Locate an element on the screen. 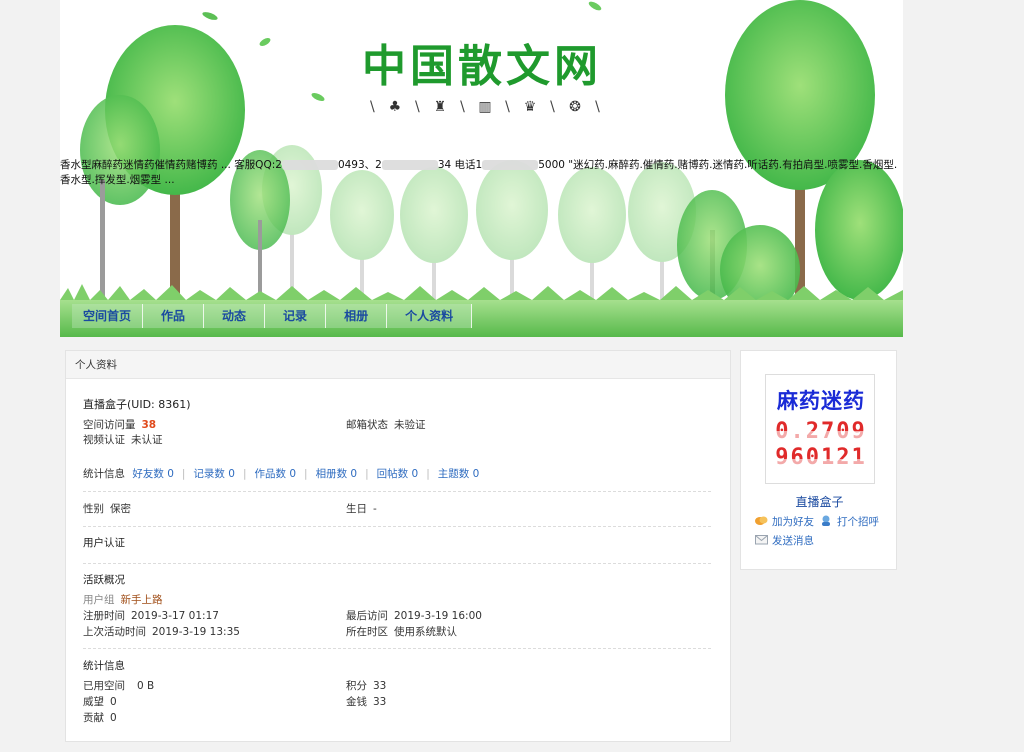  space-used-label: 已用空间 is located at coordinates (104, 686).